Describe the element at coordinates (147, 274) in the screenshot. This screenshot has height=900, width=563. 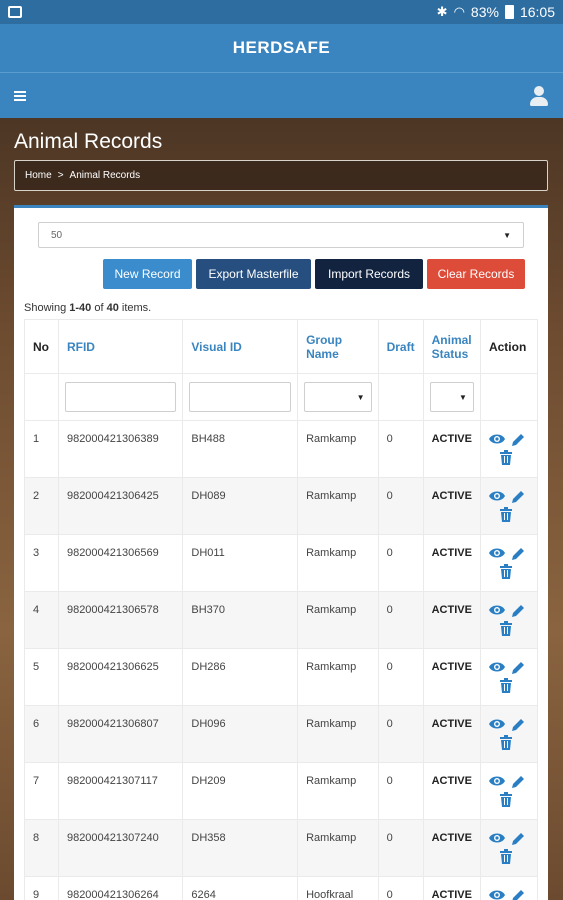
I see `new-record-button: New Record` at that location.